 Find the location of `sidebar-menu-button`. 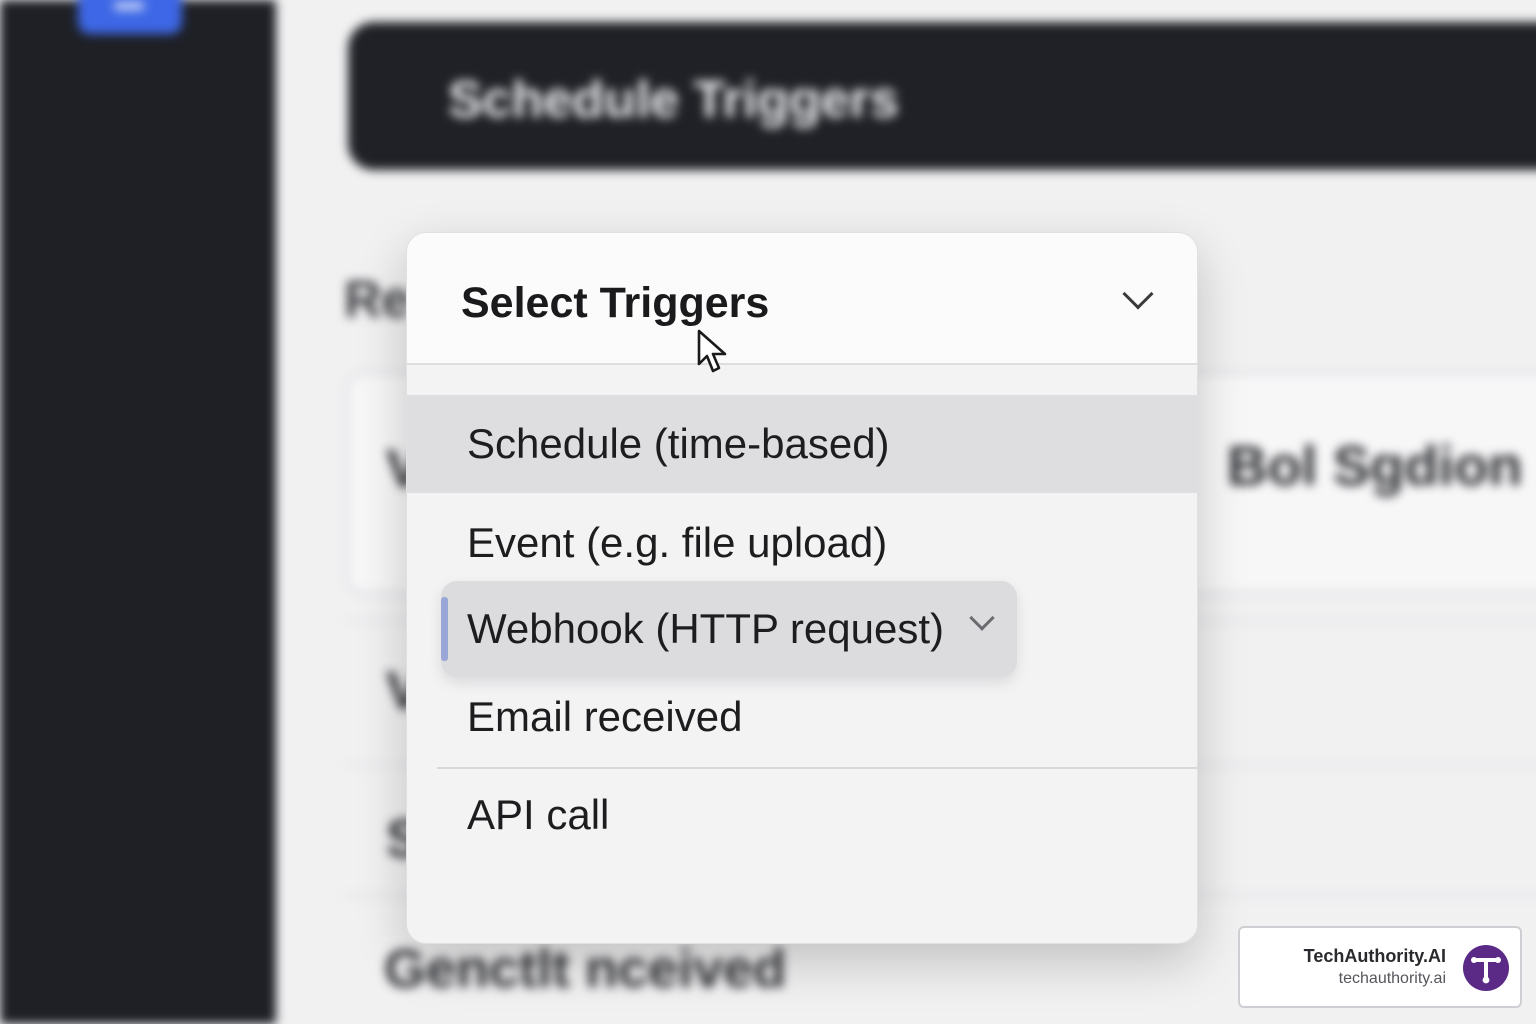

sidebar-menu-button is located at coordinates (130, 17).